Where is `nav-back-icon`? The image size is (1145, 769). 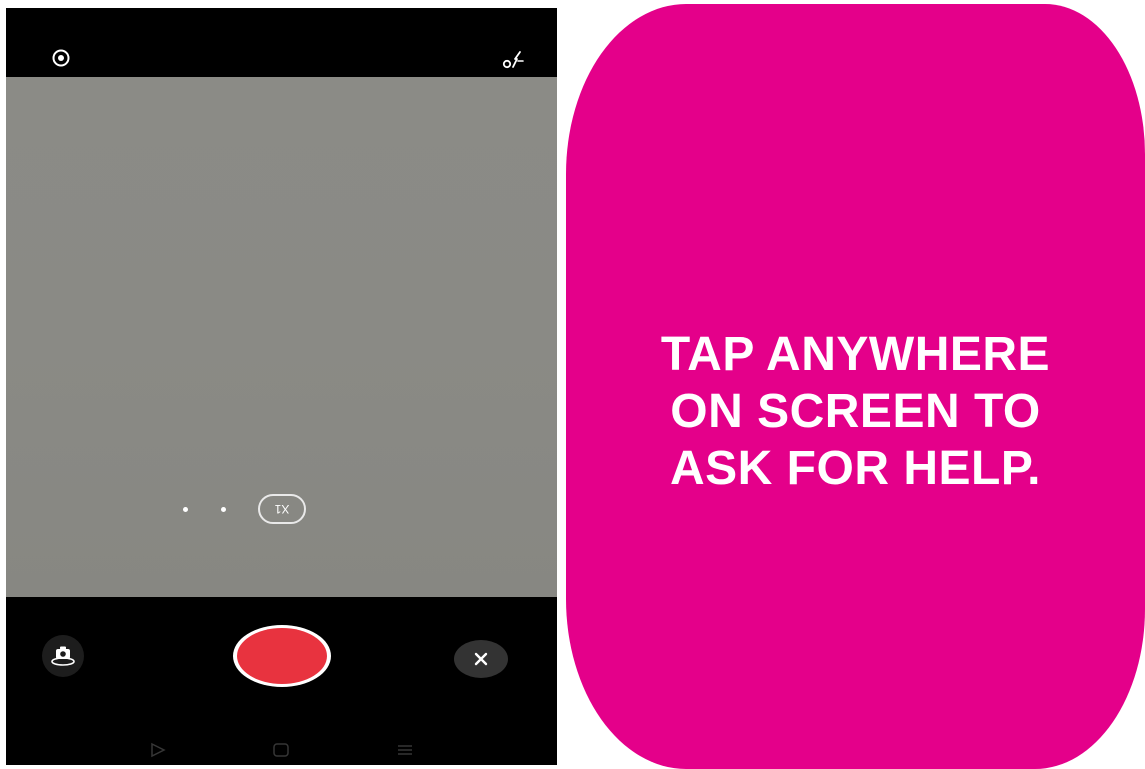
nav-back-icon is located at coordinates (158, 750).